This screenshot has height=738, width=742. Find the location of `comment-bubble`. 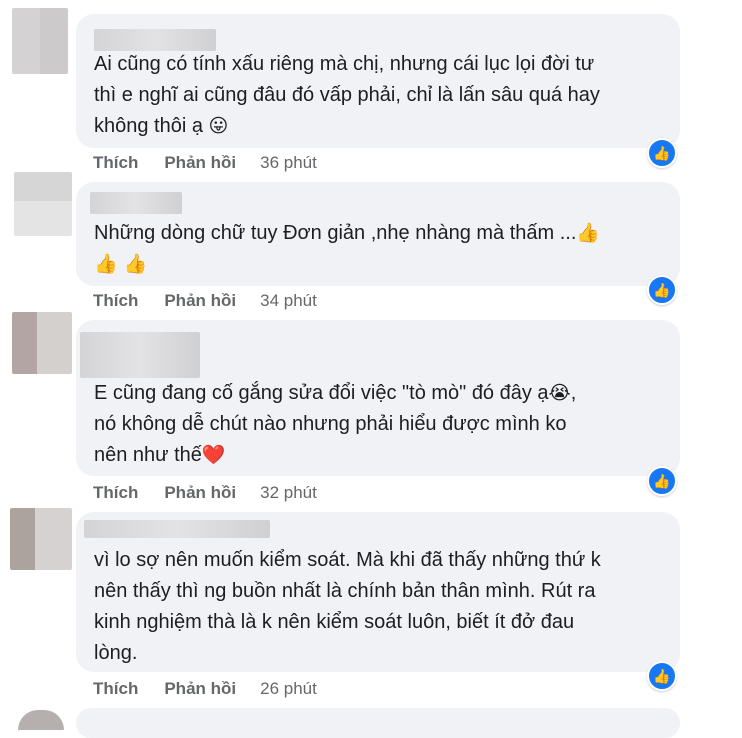

comment-bubble is located at coordinates (378, 723).